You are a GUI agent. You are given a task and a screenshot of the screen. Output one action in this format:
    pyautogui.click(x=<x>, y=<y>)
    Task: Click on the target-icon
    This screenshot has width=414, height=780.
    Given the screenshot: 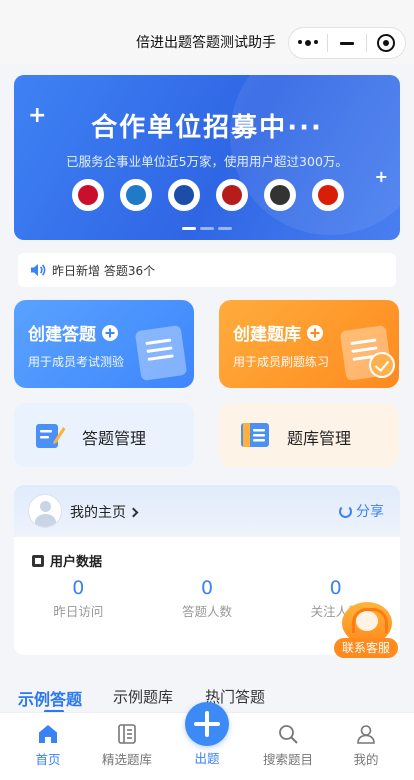 What is the action you would take?
    pyautogui.click(x=386, y=43)
    